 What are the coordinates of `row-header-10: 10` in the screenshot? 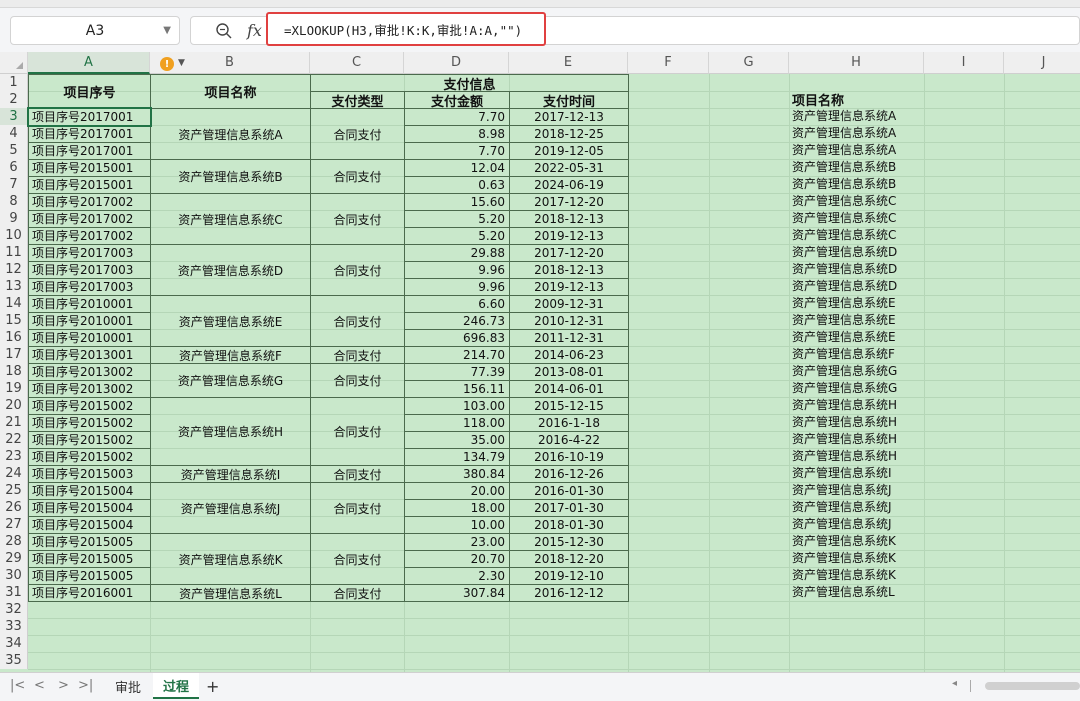 It's located at (14, 235).